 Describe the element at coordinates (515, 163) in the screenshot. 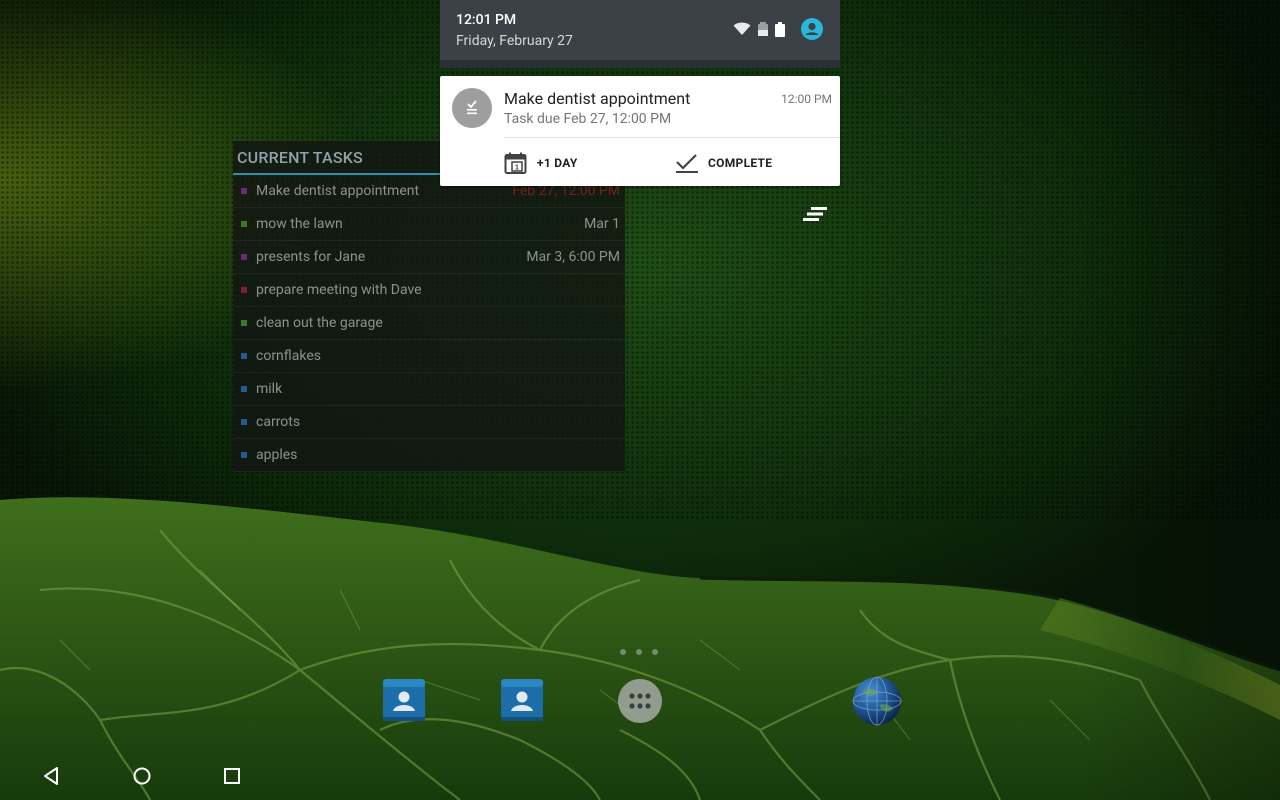

I see `calendar-plus-icon: 1` at that location.